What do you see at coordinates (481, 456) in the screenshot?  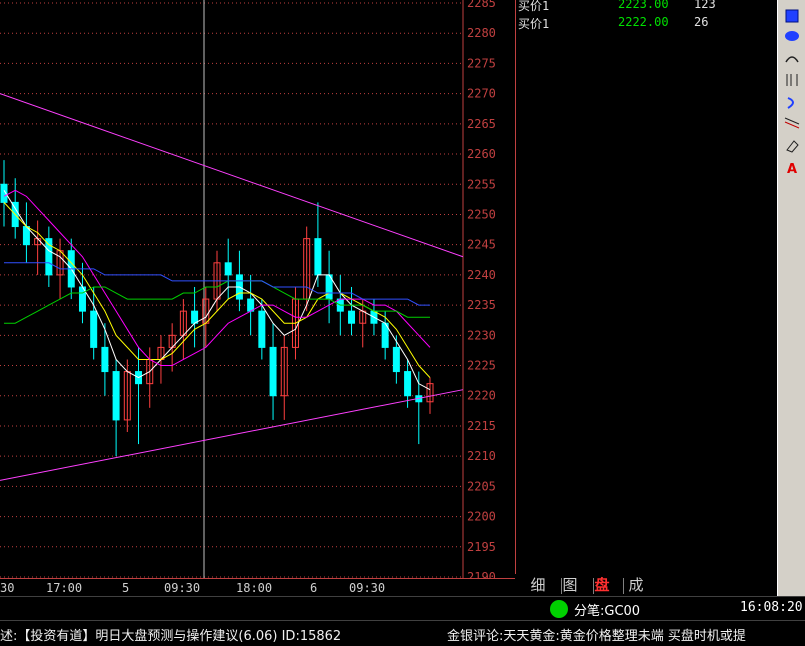 I see `y-tick-label: 2210` at bounding box center [481, 456].